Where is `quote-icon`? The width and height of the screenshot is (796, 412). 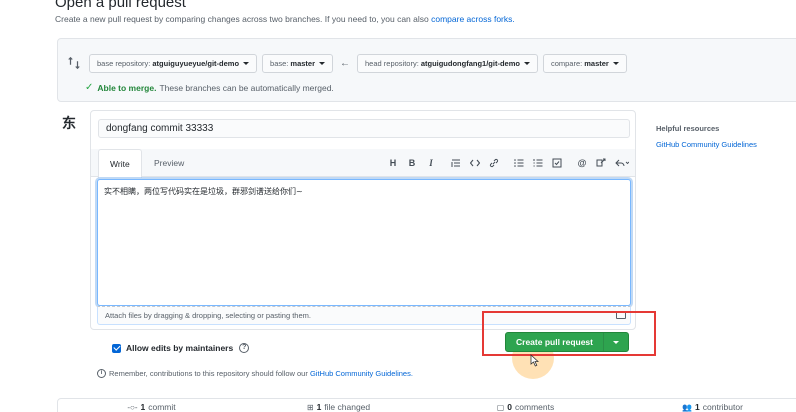
quote-icon is located at coordinates (456, 163).